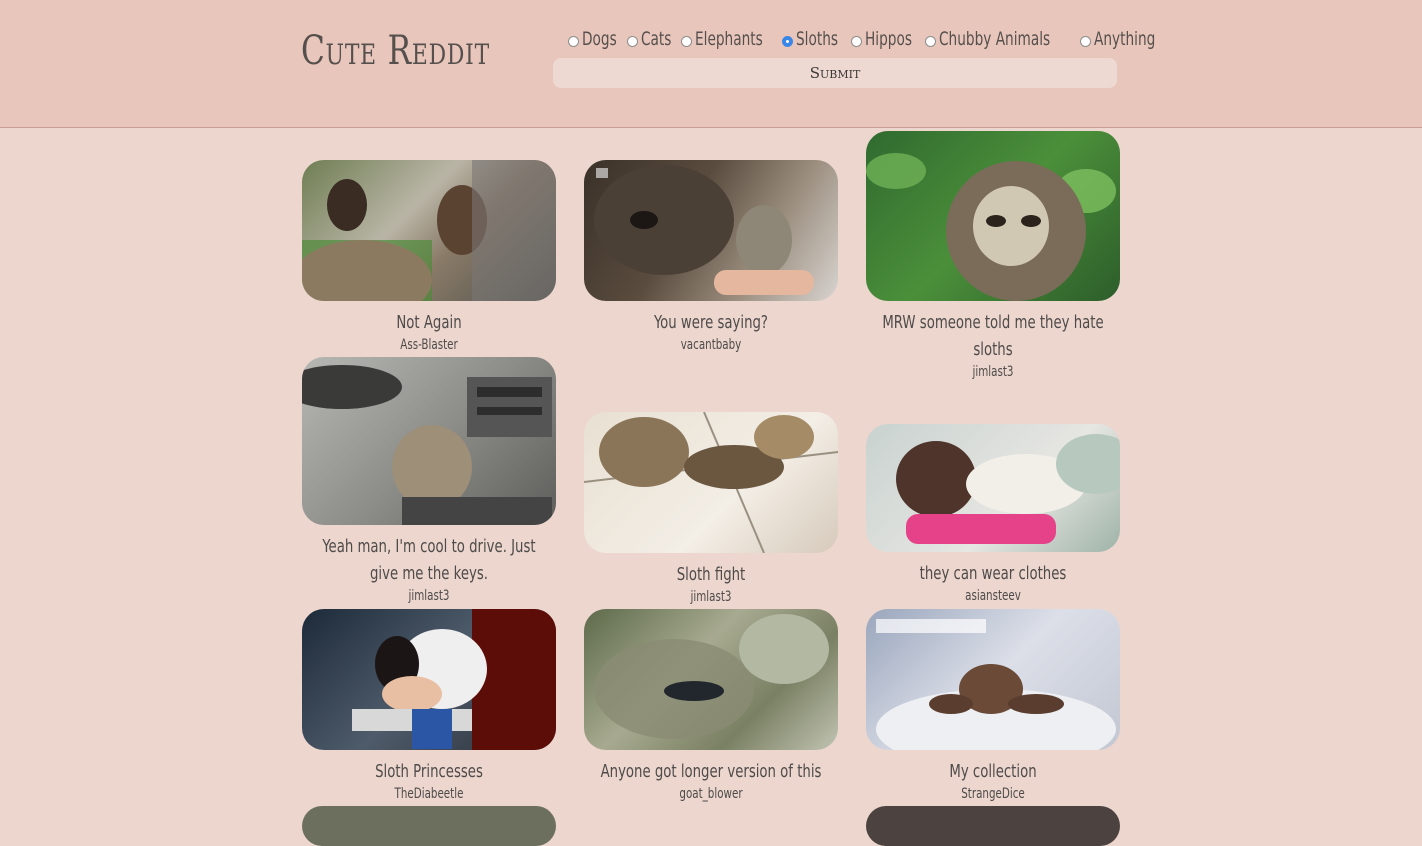  I want to click on radio-label-cats: Cats, so click(656, 39).